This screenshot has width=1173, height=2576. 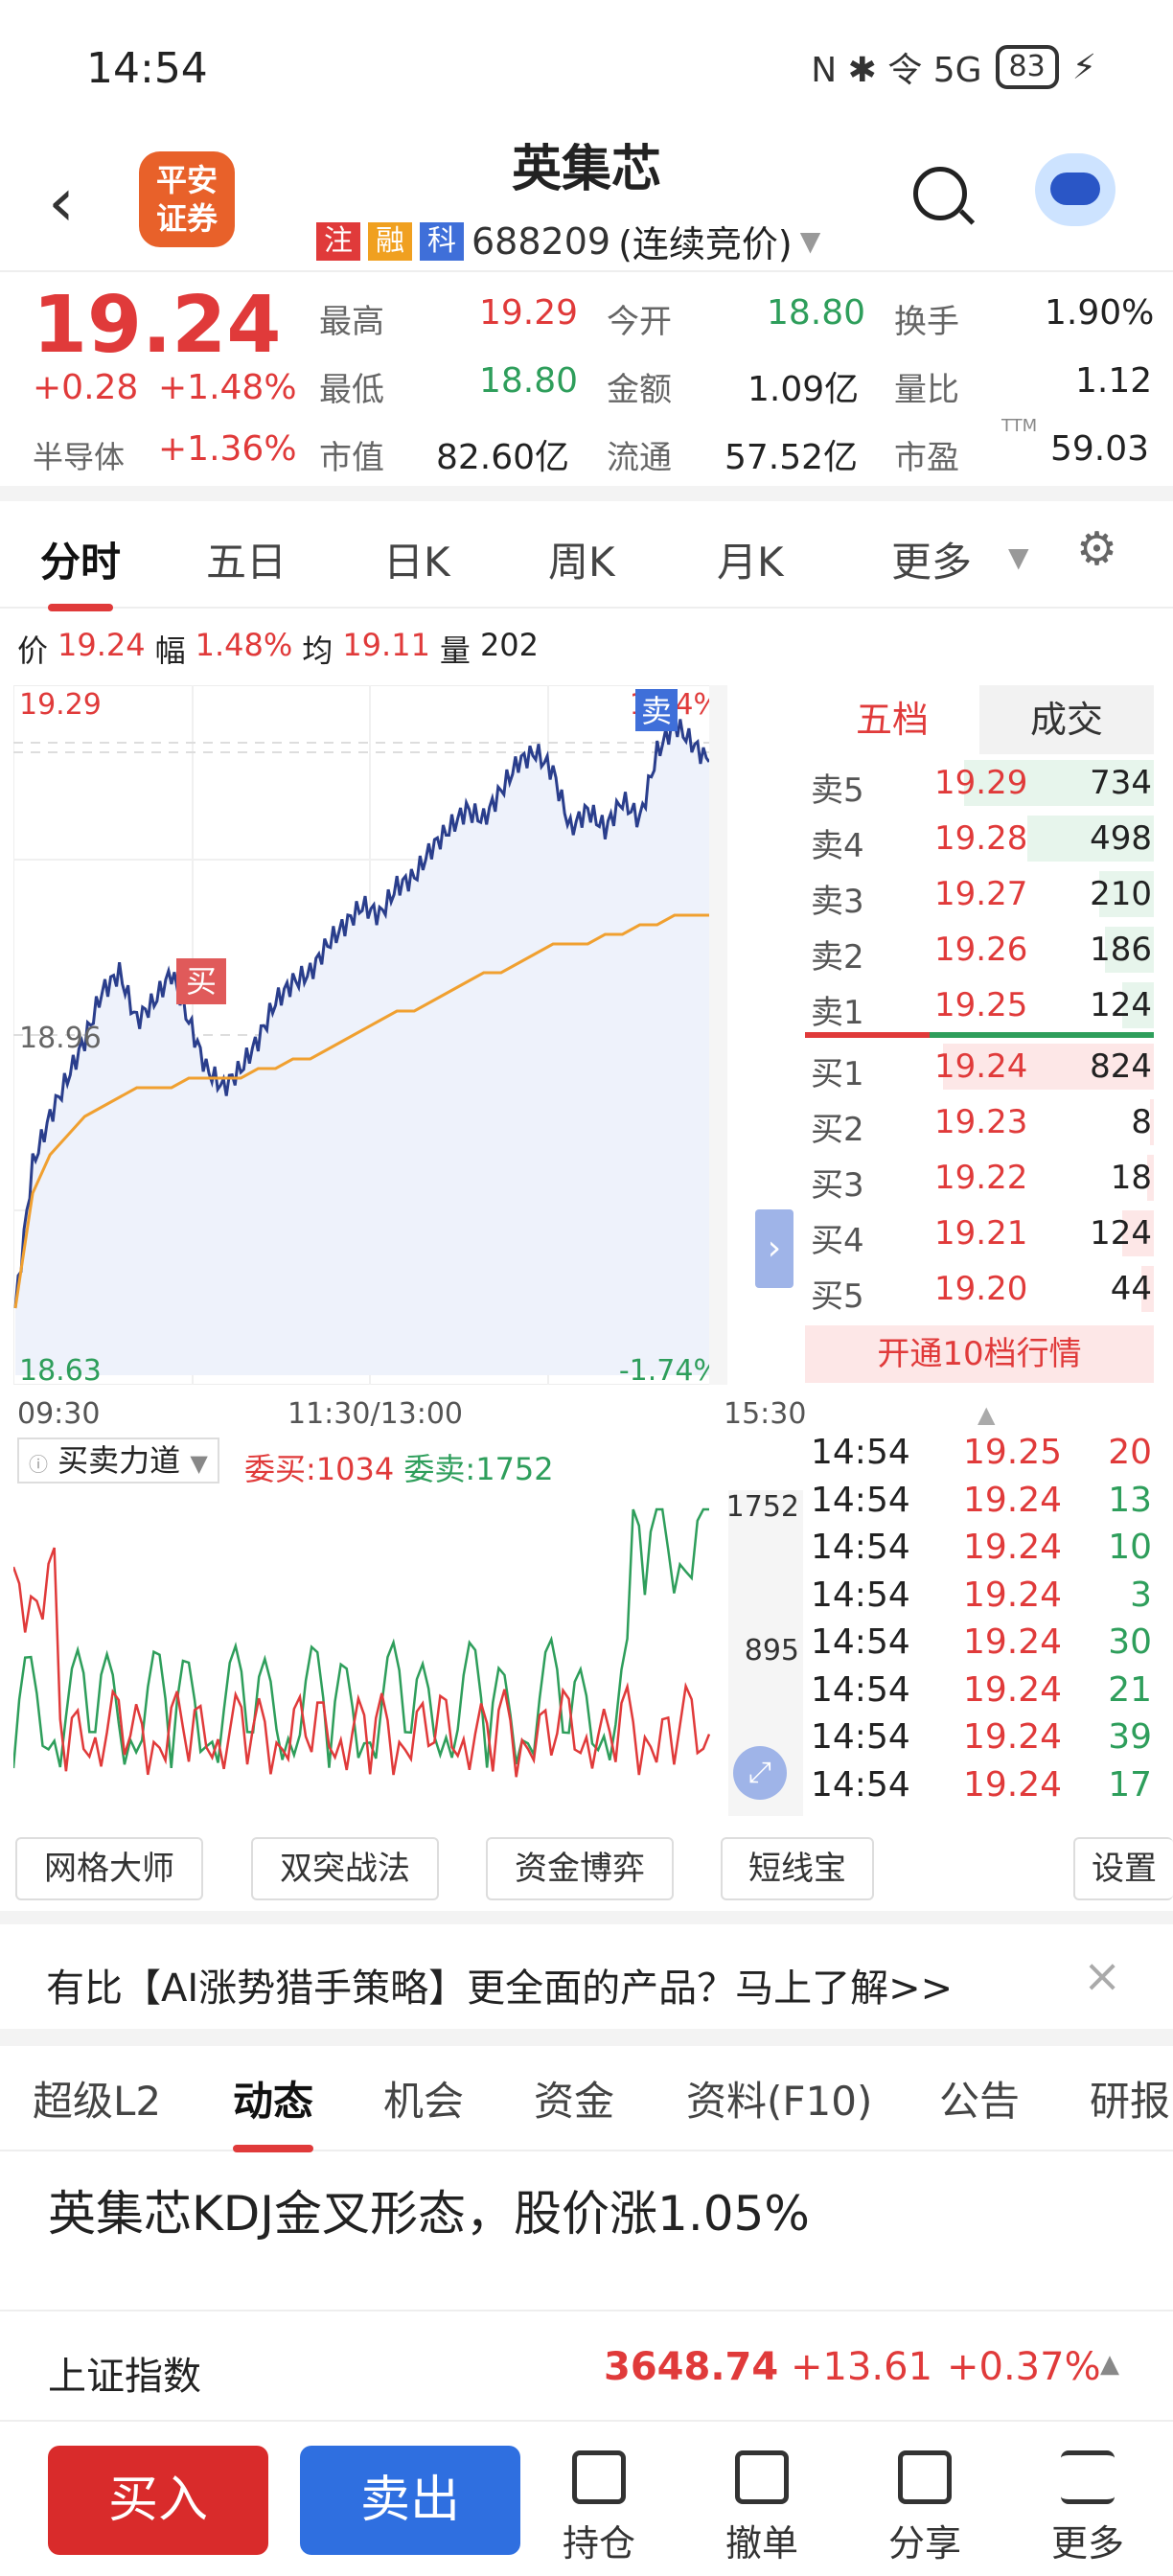 I want to click on stat-label: 换手, so click(x=926, y=322).